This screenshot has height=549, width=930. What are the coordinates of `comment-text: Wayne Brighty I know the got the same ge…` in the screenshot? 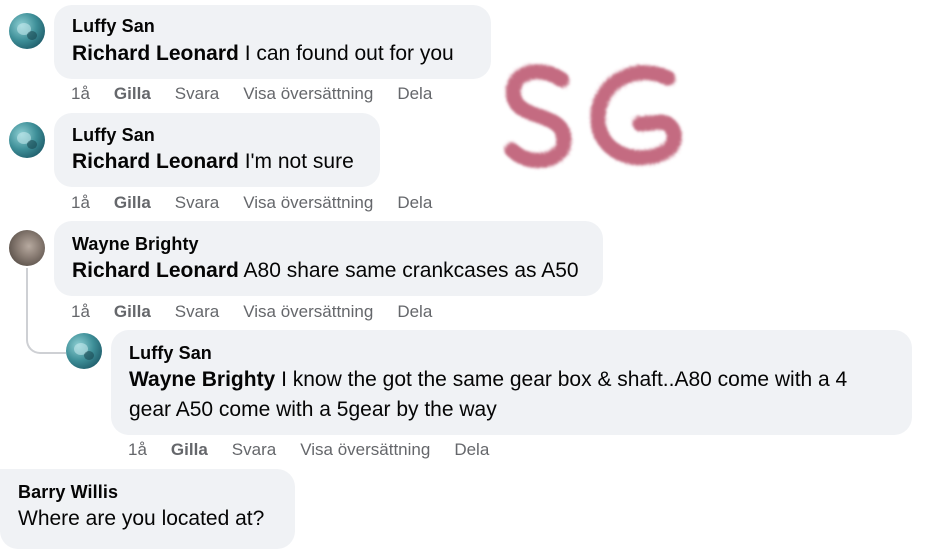 It's located at (488, 379).